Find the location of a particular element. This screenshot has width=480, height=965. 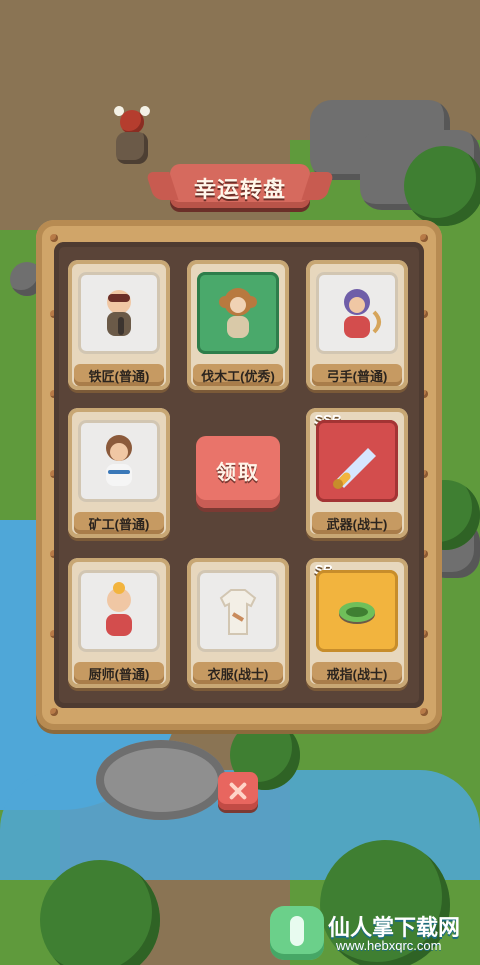

miner-character-icon is located at coordinates (119, 460).